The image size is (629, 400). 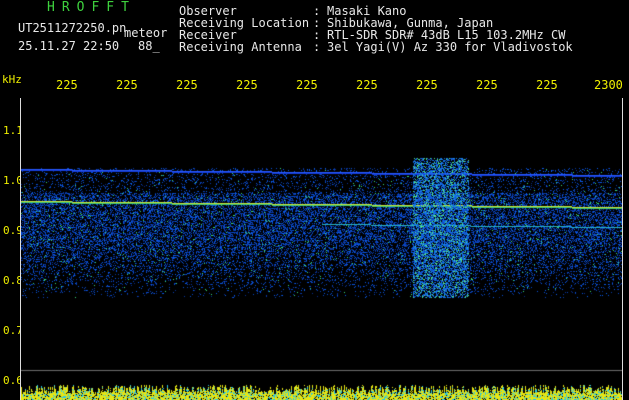 I want to click on antenna-label: Receiving Antenna, so click(x=240, y=47).